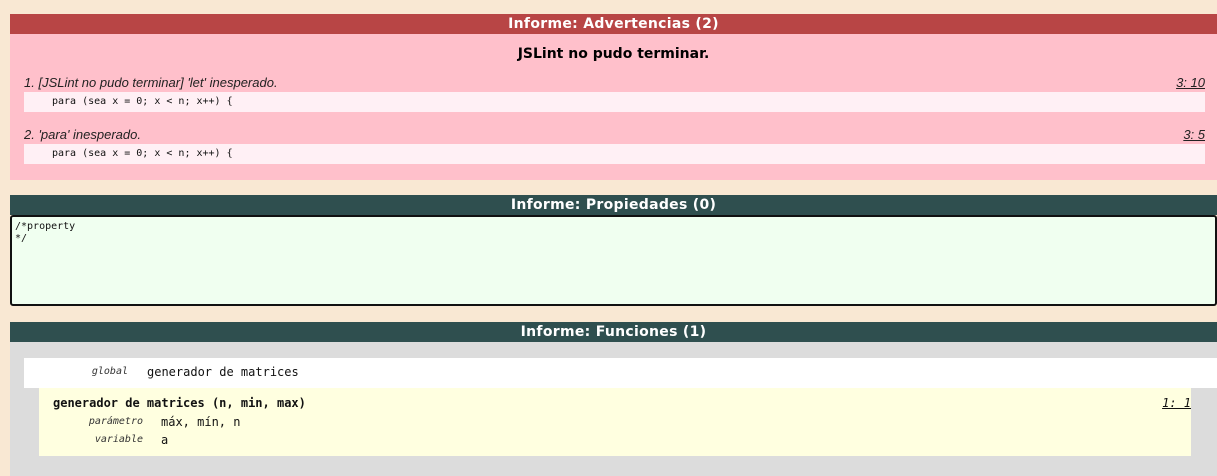 This screenshot has height=476, width=1217. I want to click on warning-message: 2. 'para' inesperado., so click(82, 134).